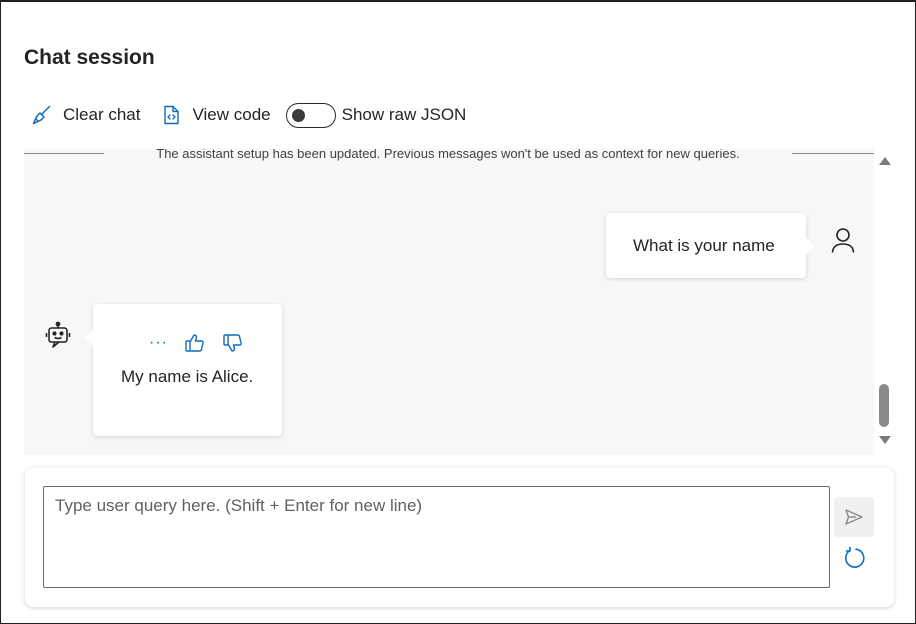 The image size is (916, 624). Describe the element at coordinates (704, 245) in the screenshot. I see `user-message-text: What is your name` at that location.